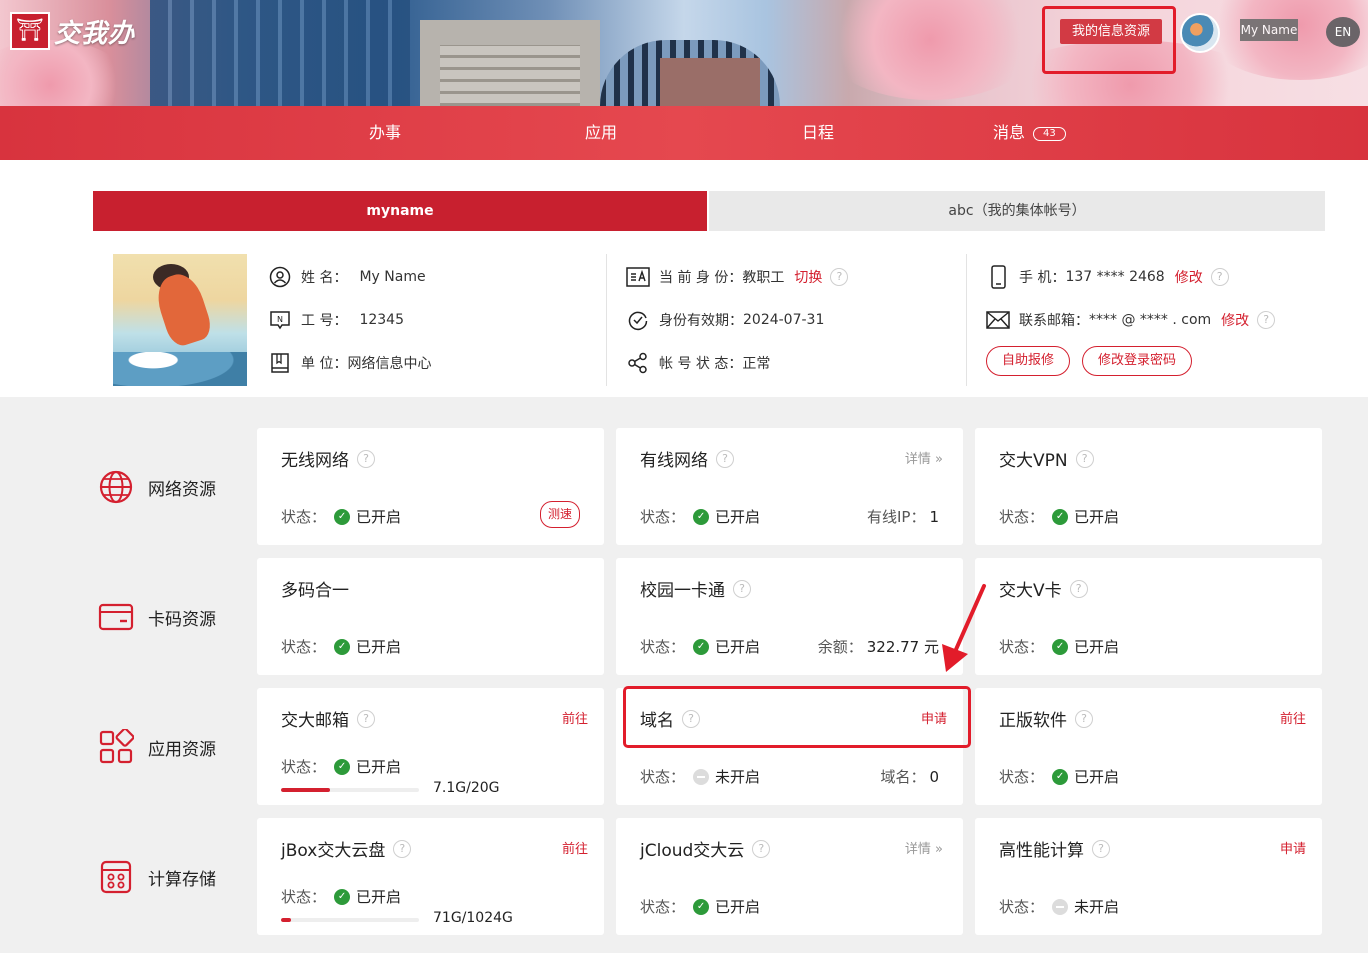 This screenshot has width=1368, height=953. What do you see at coordinates (1054, 321) in the screenshot?
I see `email-label: 联系邮箱：` at bounding box center [1054, 321].